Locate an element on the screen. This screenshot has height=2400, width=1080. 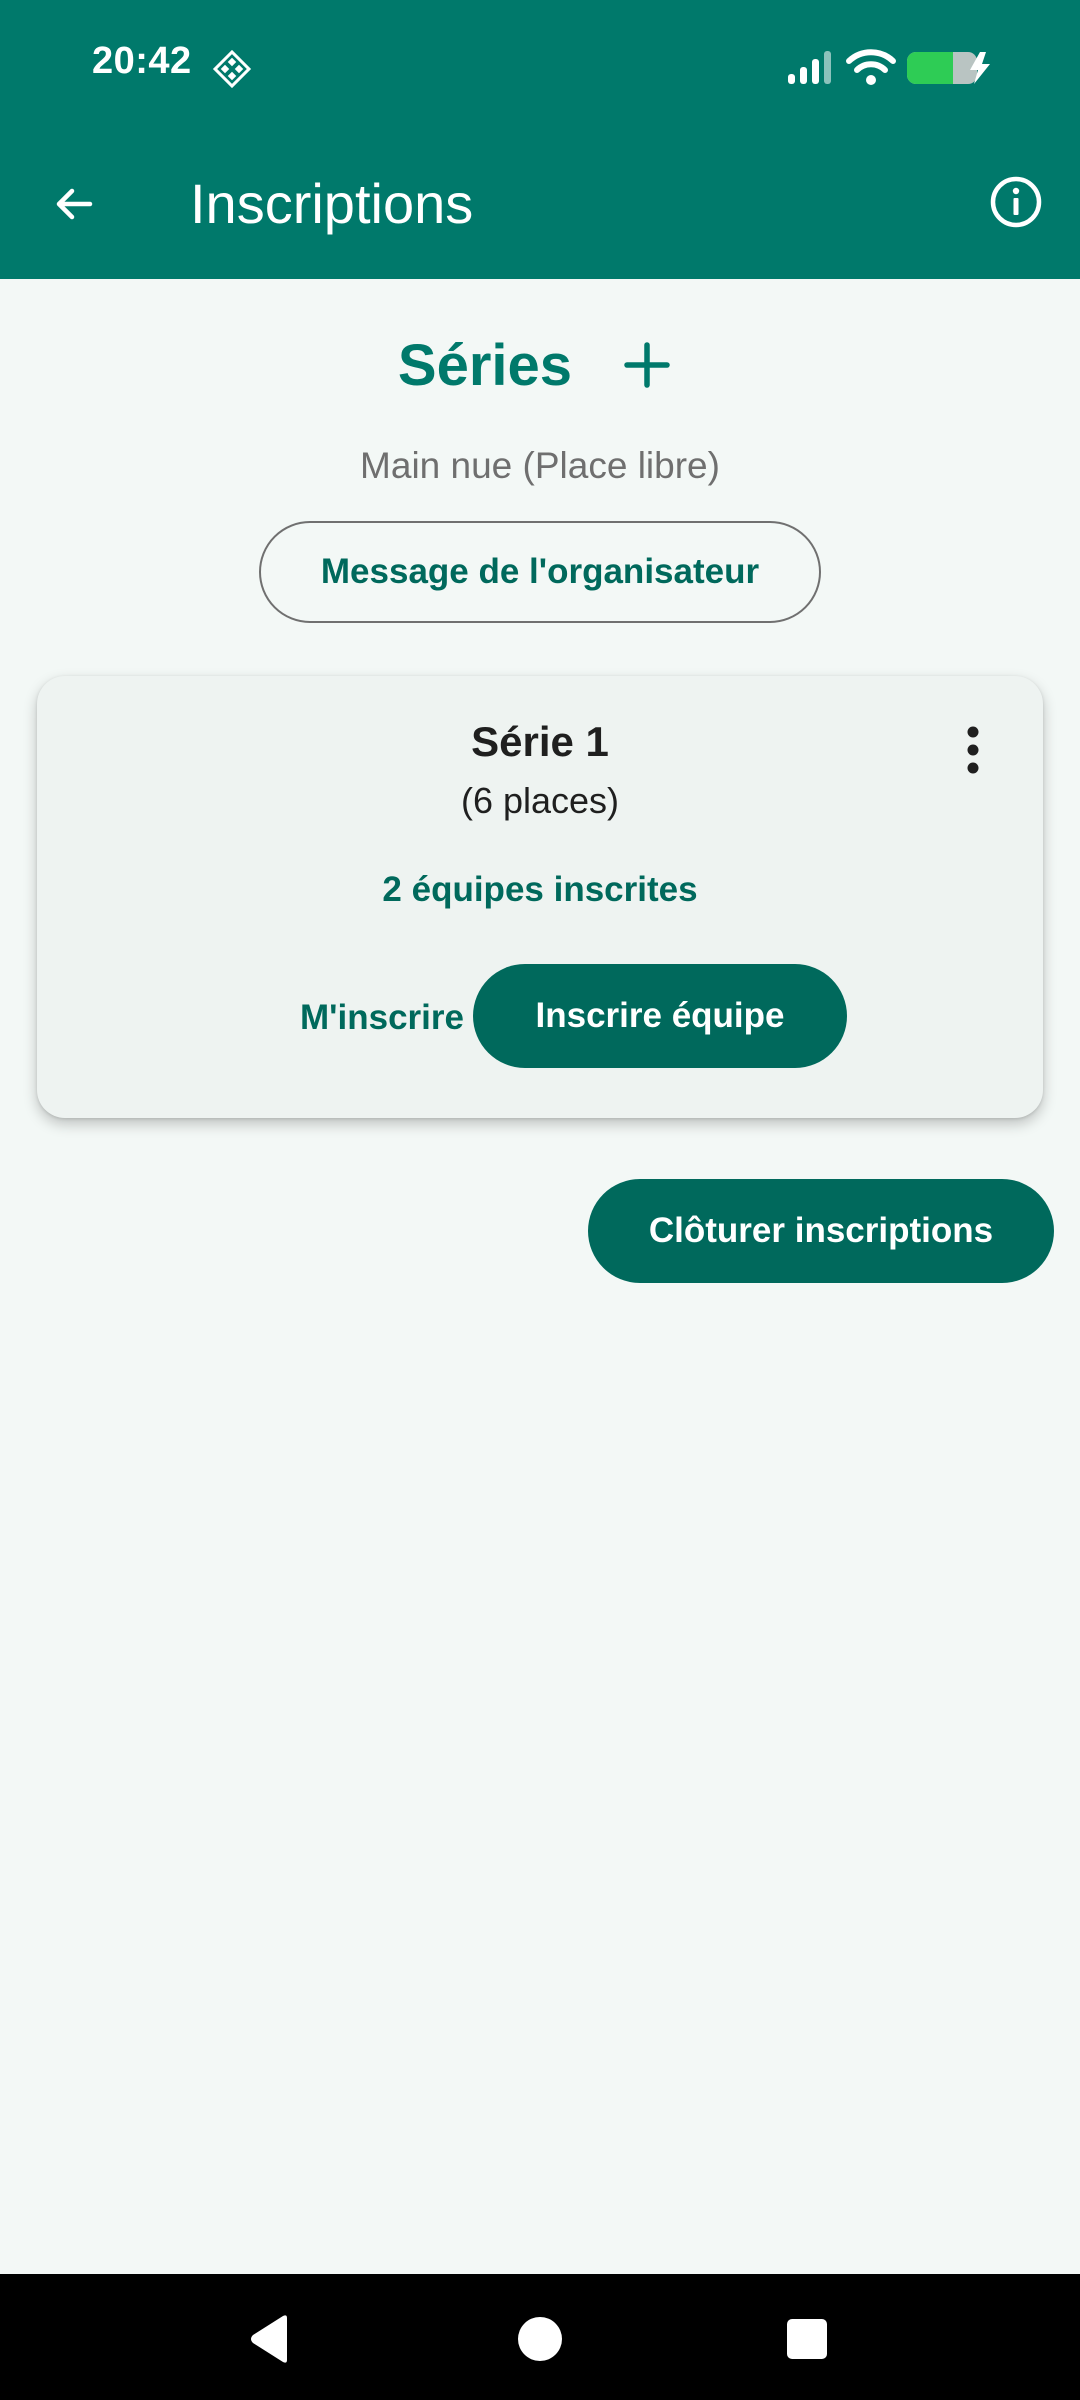
teams-registered-link: 2 équipes inscrites is located at coordinates (540, 890).